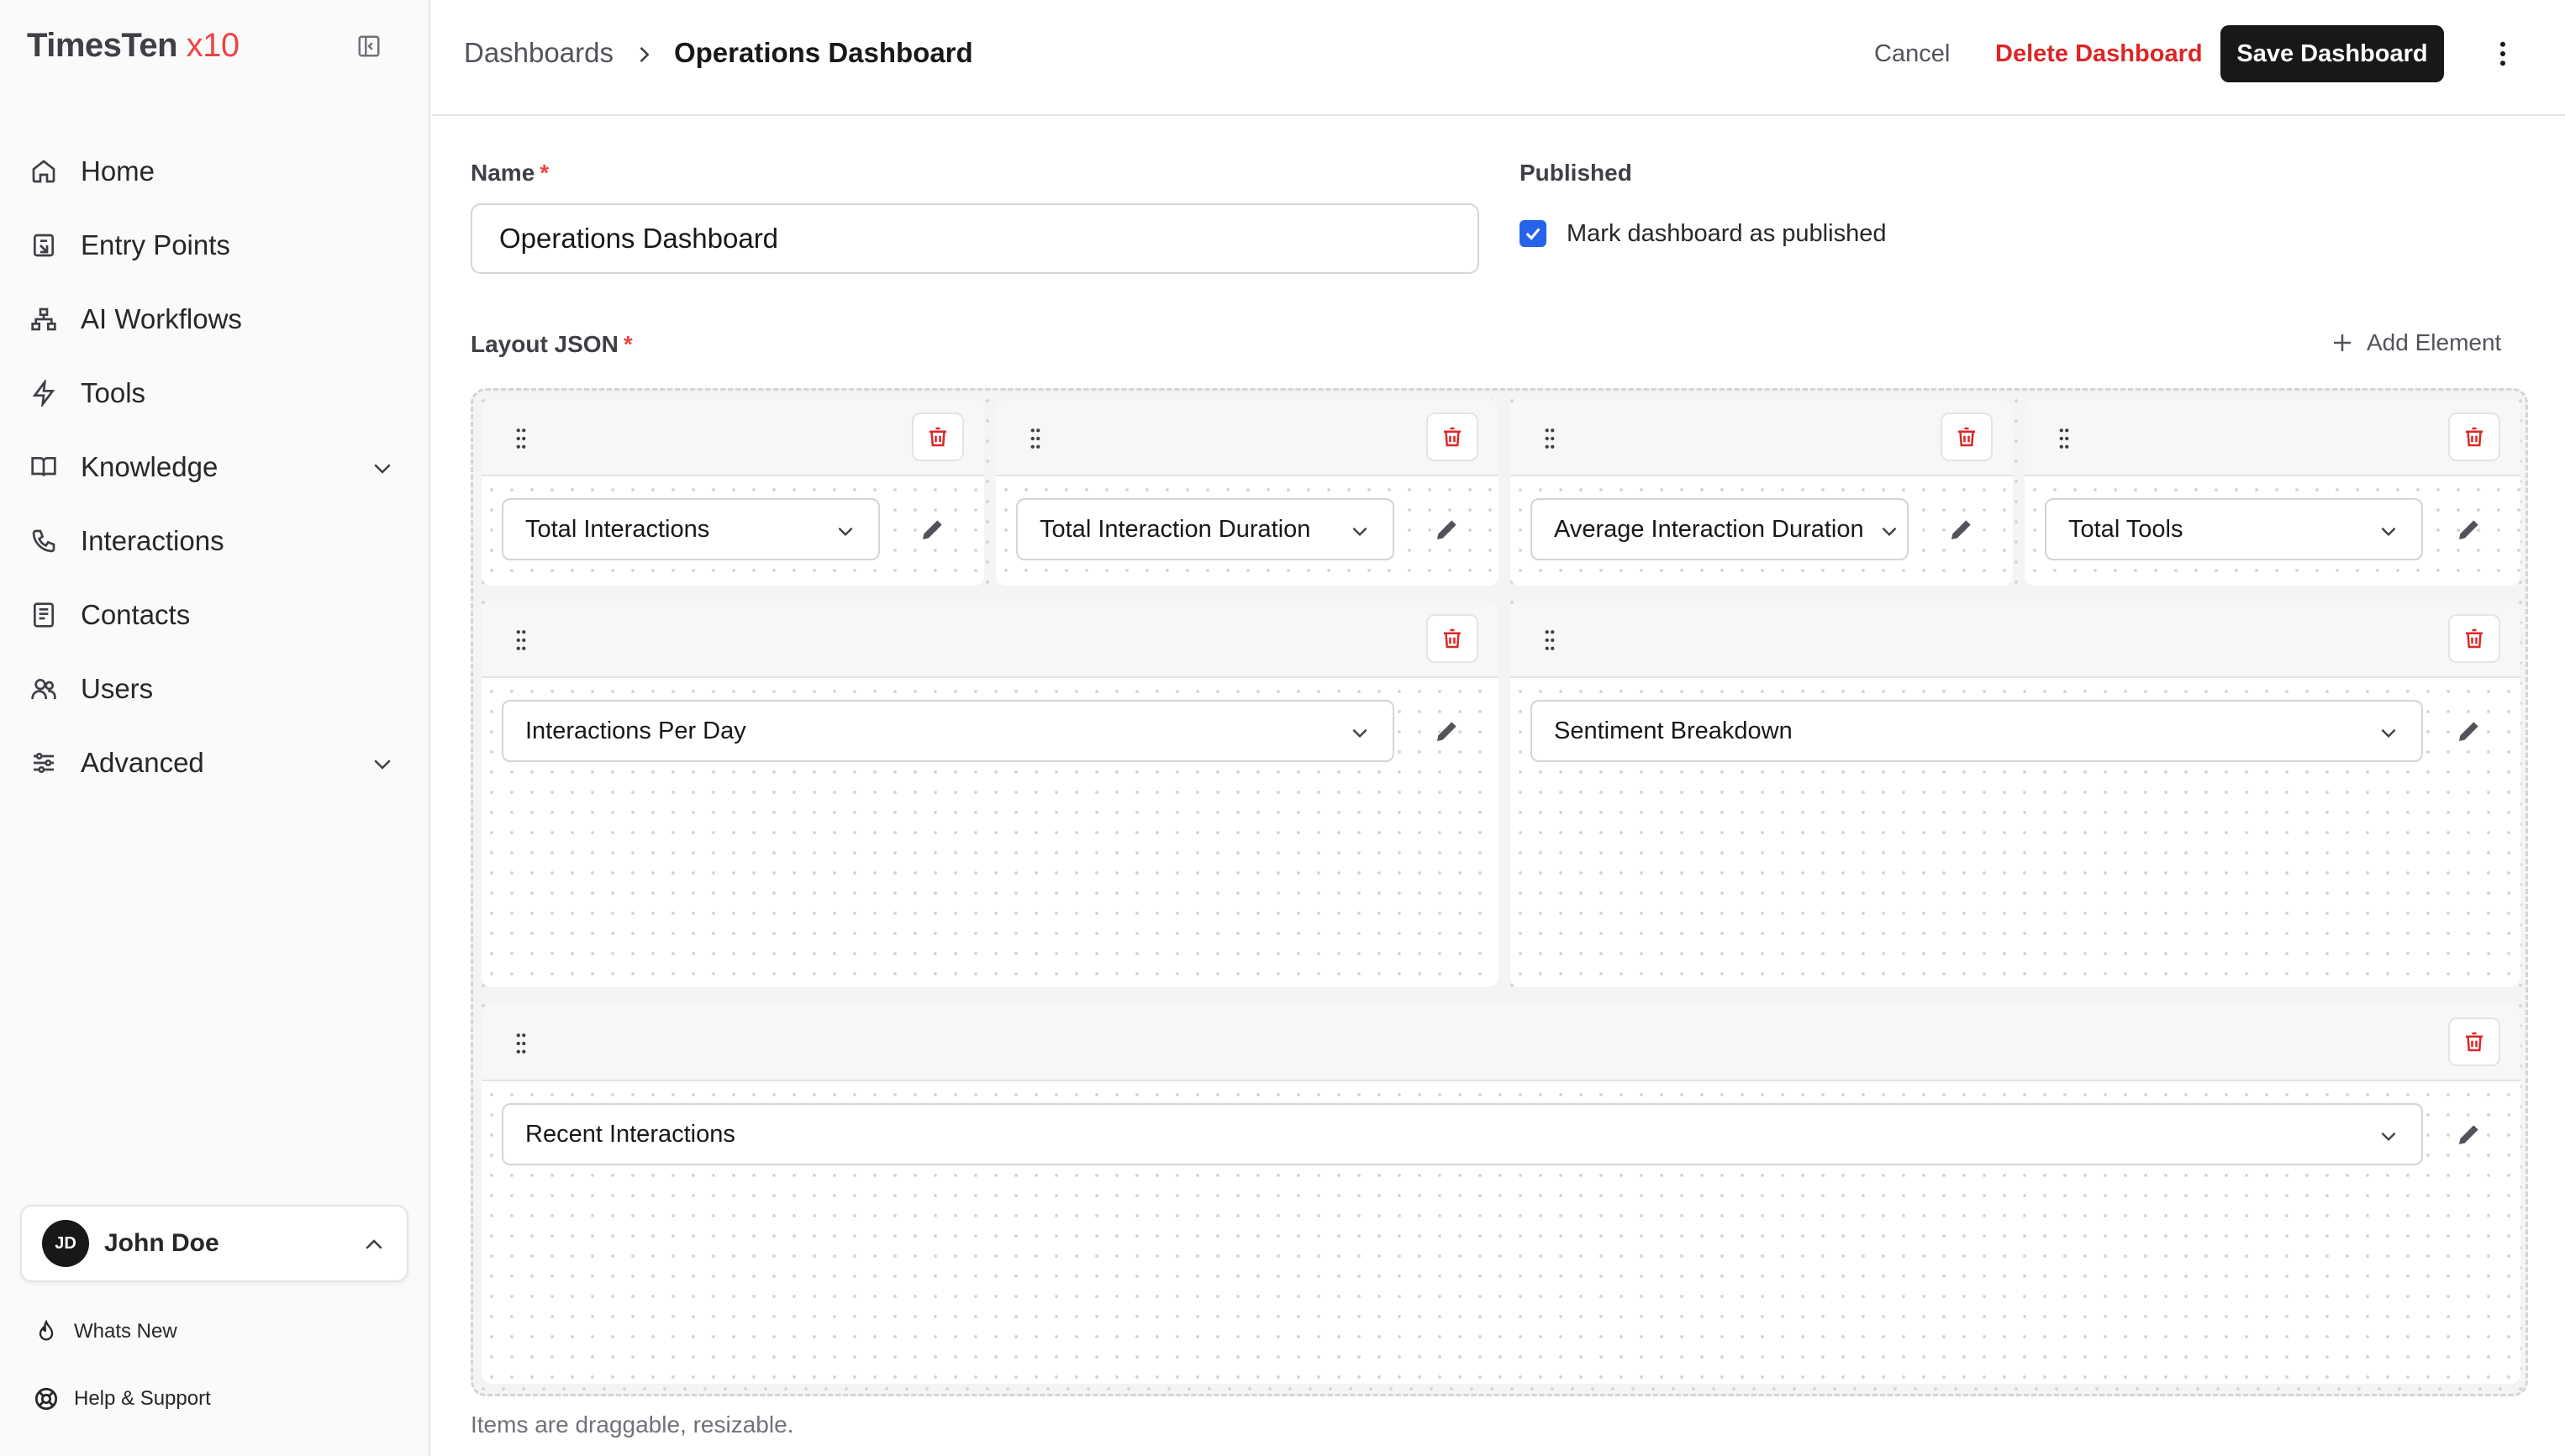 The width and height of the screenshot is (2565, 1456). Describe the element at coordinates (44, 171) in the screenshot. I see `home-icon` at that location.